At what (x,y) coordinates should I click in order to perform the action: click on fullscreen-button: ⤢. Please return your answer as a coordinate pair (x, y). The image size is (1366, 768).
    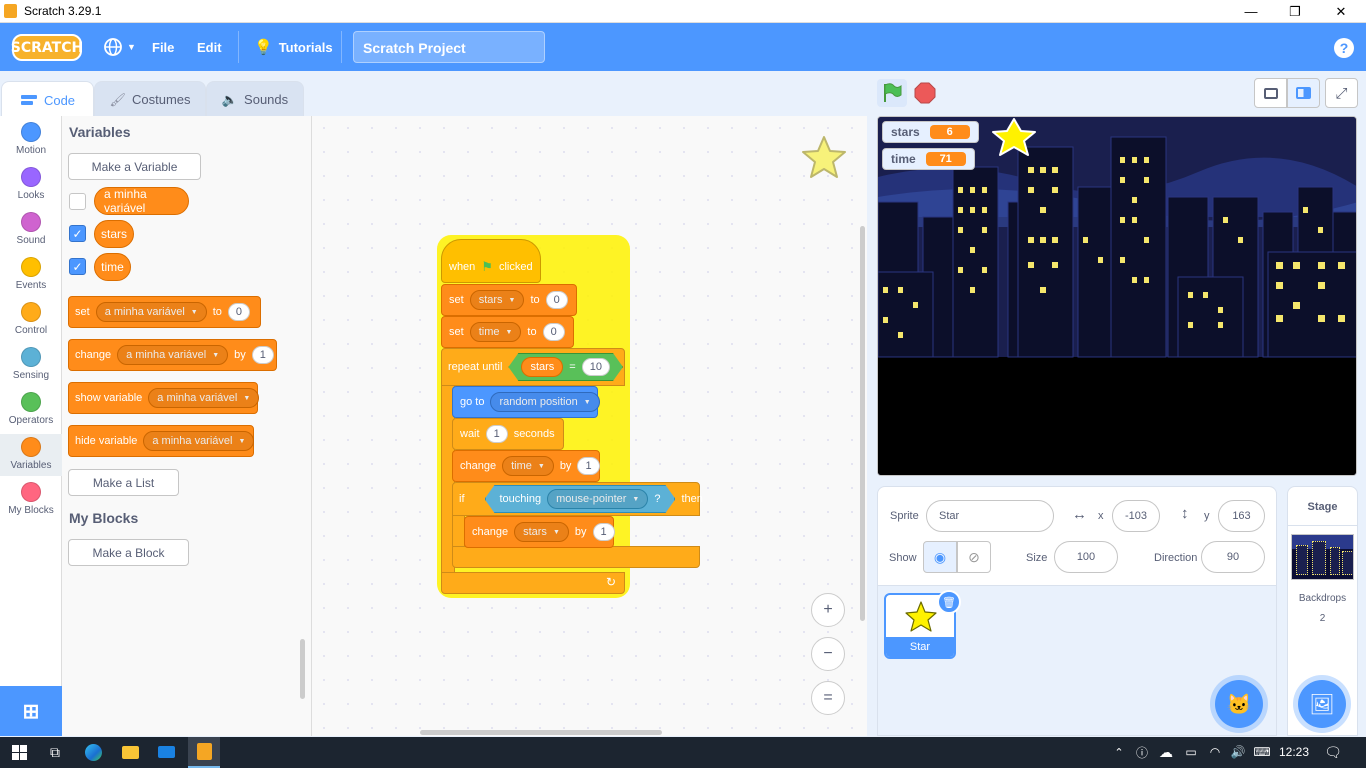
    Looking at the image, I should click on (1341, 93).